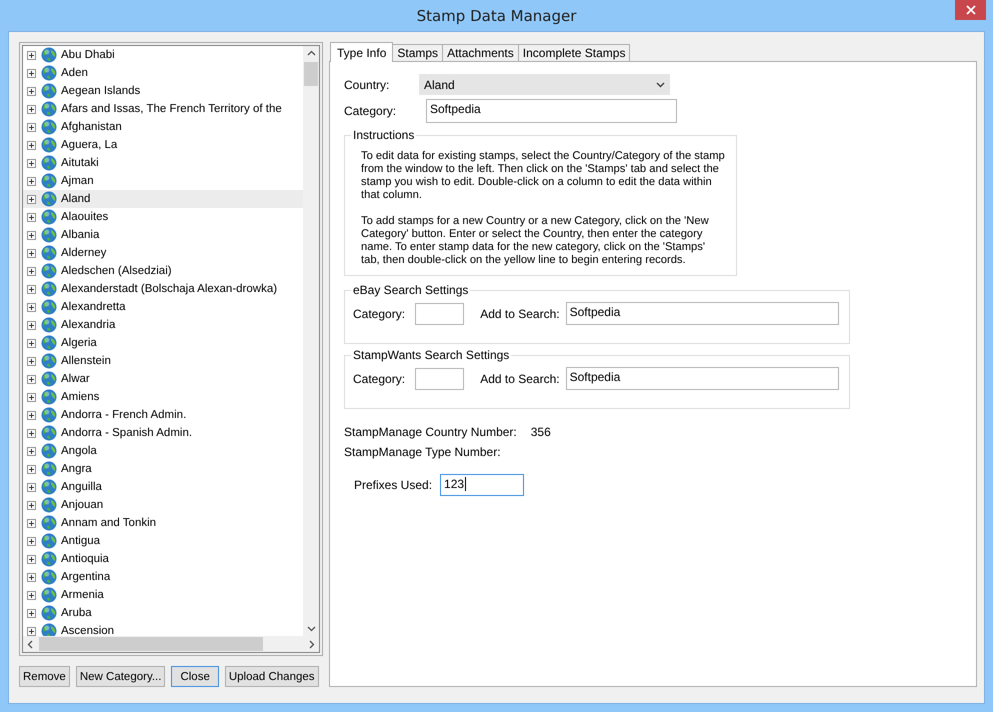 Image resolution: width=993 pixels, height=712 pixels. What do you see at coordinates (163, 127) in the screenshot?
I see `tree-item: Afghanistan` at bounding box center [163, 127].